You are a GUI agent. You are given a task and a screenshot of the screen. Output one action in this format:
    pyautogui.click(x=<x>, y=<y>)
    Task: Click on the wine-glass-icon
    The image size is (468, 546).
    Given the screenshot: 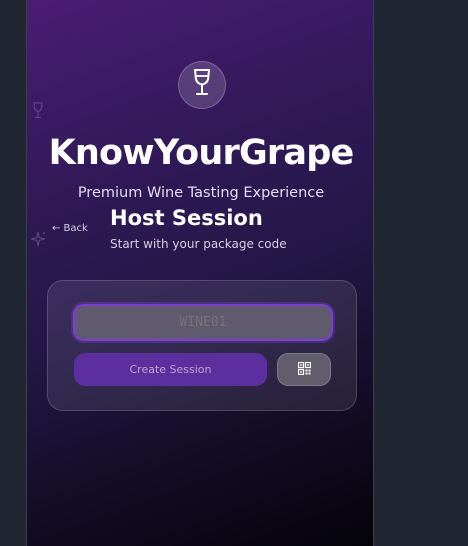 What is the action you would take?
    pyautogui.click(x=202, y=85)
    